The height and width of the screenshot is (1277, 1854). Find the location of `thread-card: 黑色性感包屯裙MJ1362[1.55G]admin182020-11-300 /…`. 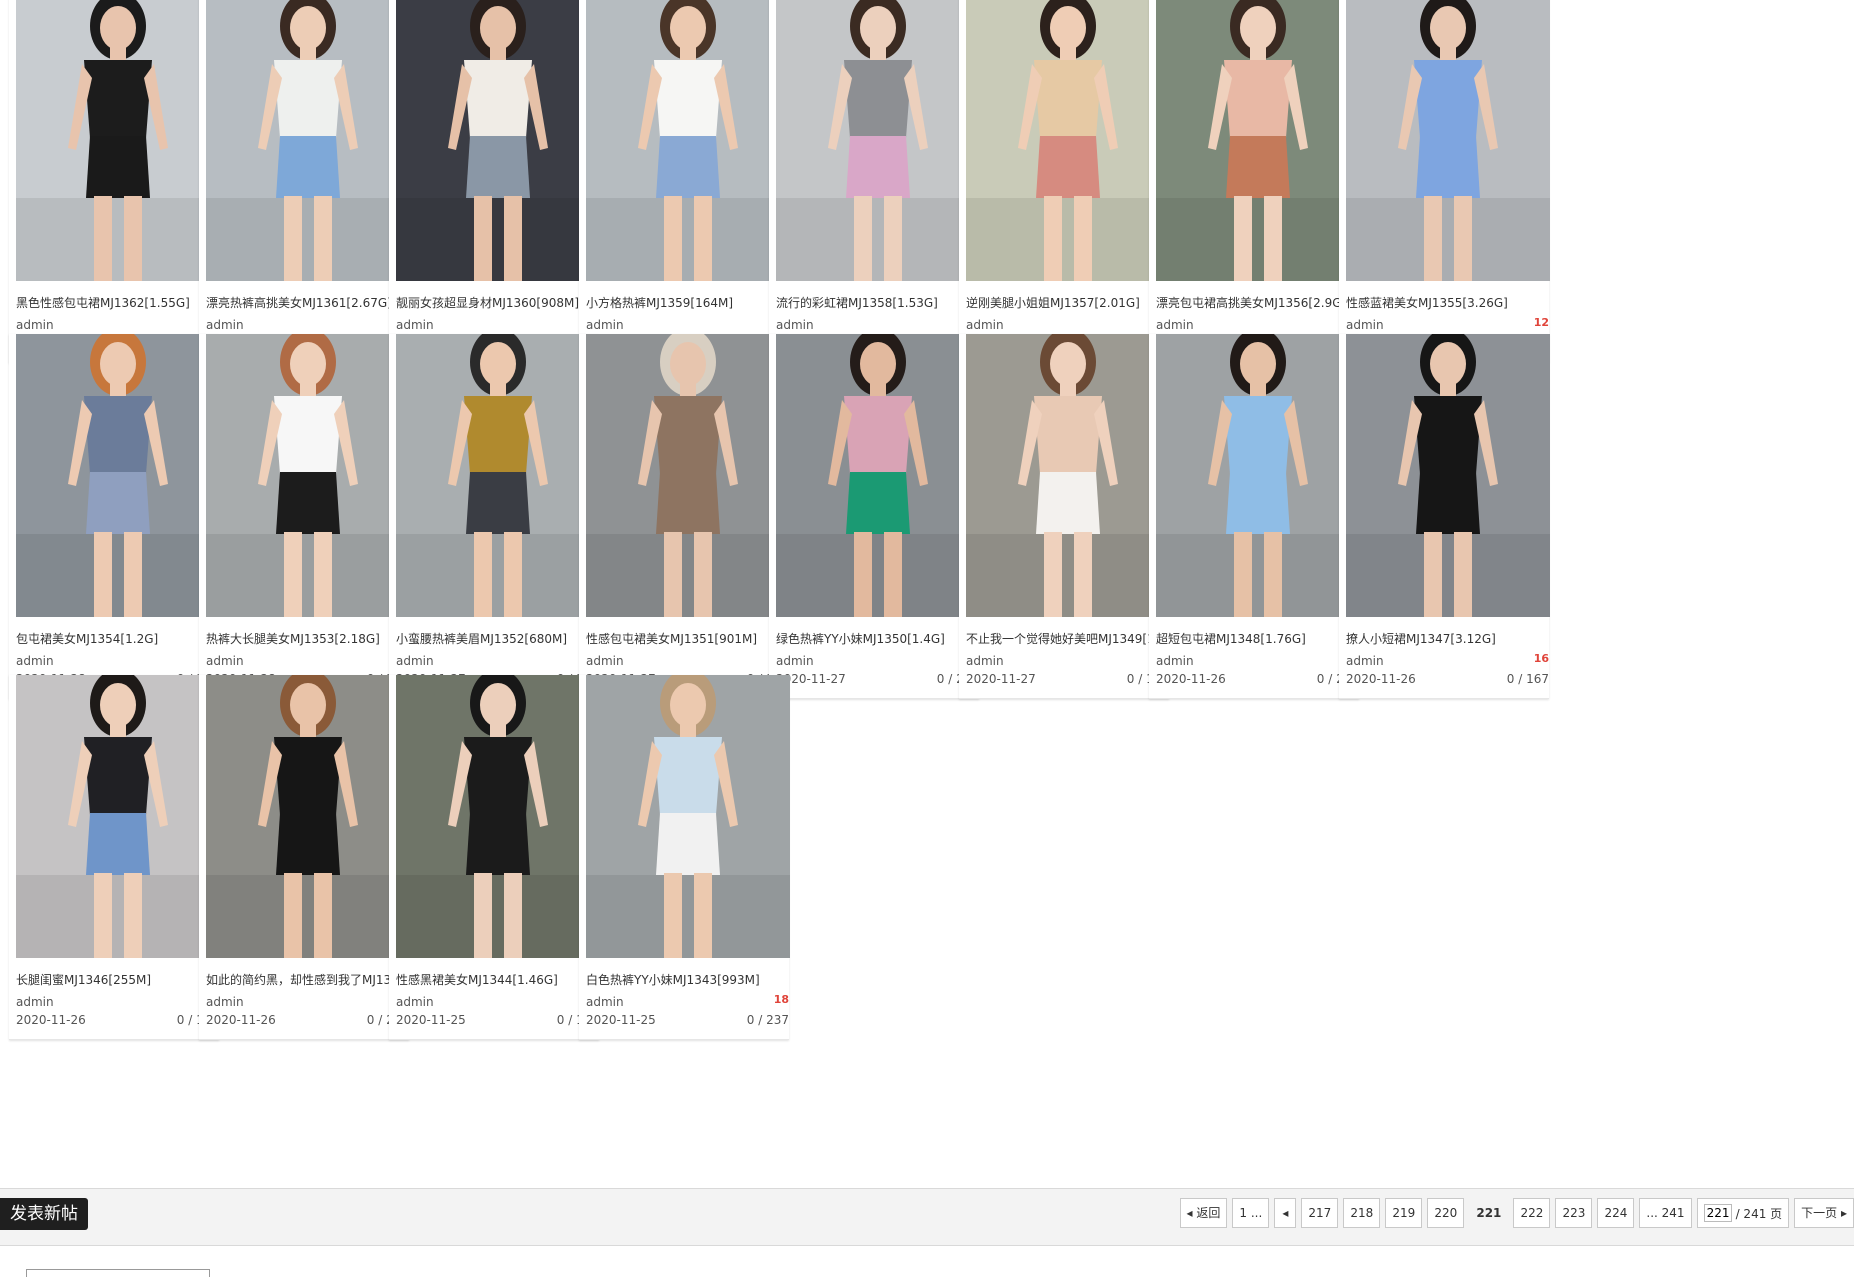

thread-card: 黑色性感包屯裙MJ1362[1.55G]admin182020-11-300 /… is located at coordinates (114, 181).